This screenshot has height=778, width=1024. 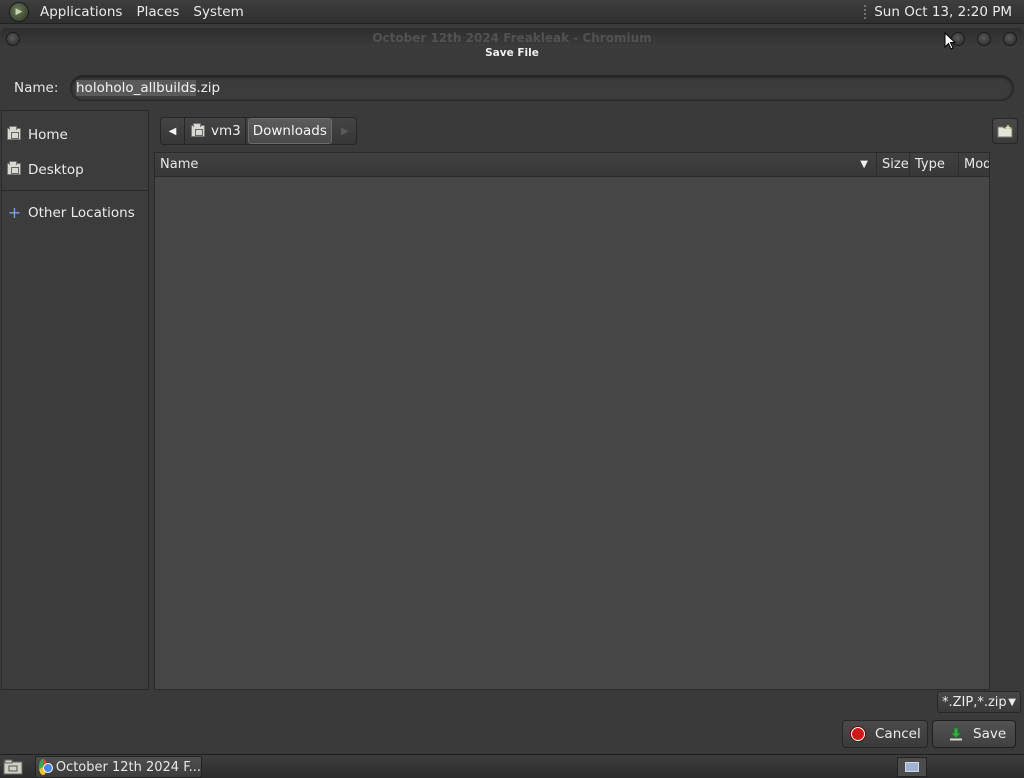 I want to click on crumb-label: Downloads, so click(x=289, y=131).